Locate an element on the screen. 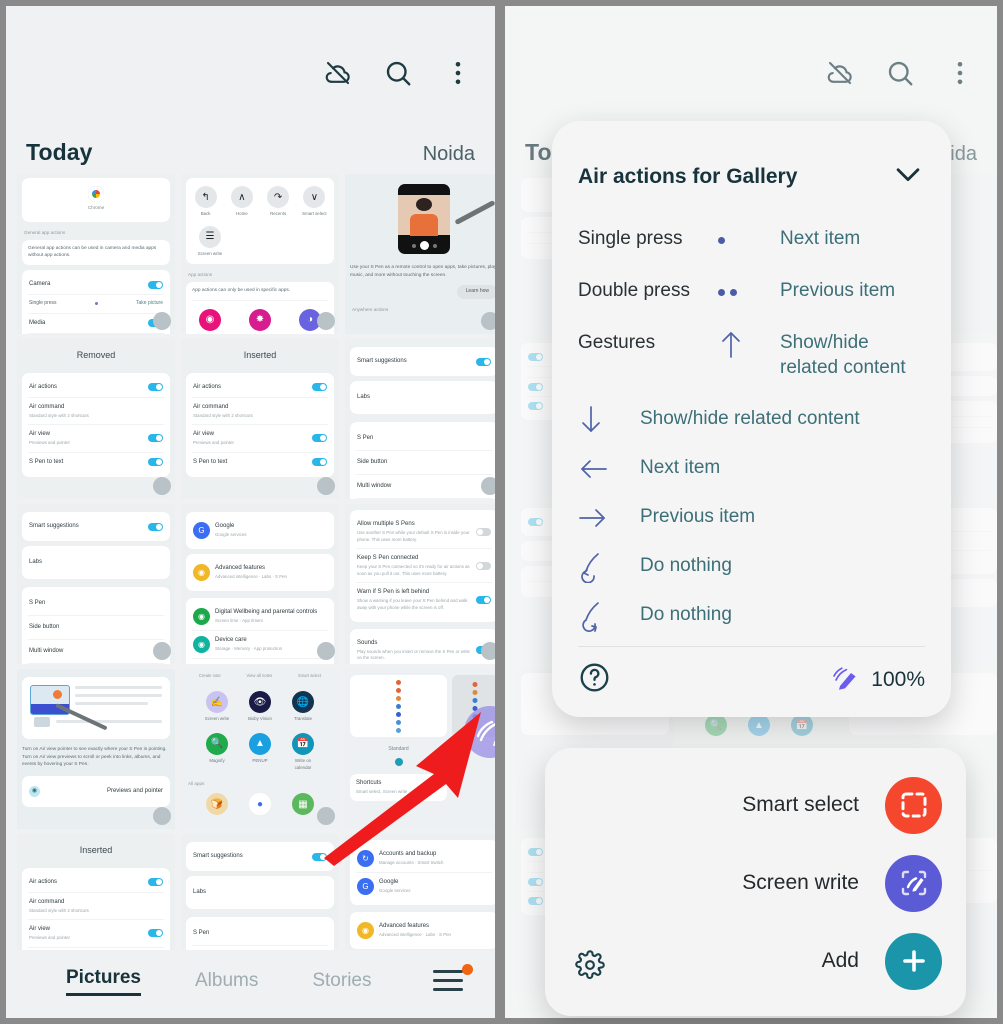 This screenshot has height=1024, width=1003. dialog-divider is located at coordinates (751, 646).